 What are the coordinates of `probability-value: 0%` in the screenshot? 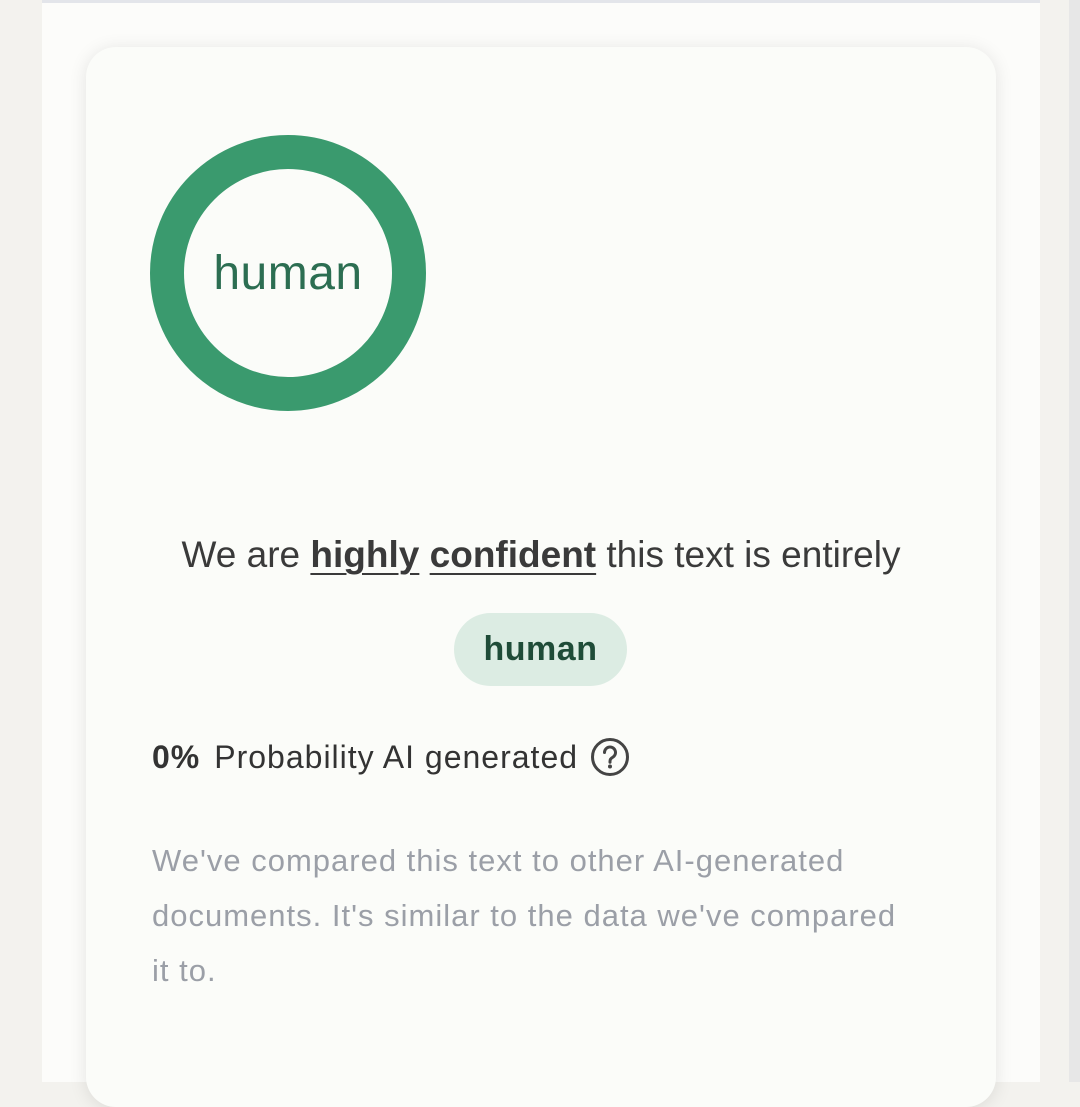 It's located at (176, 756).